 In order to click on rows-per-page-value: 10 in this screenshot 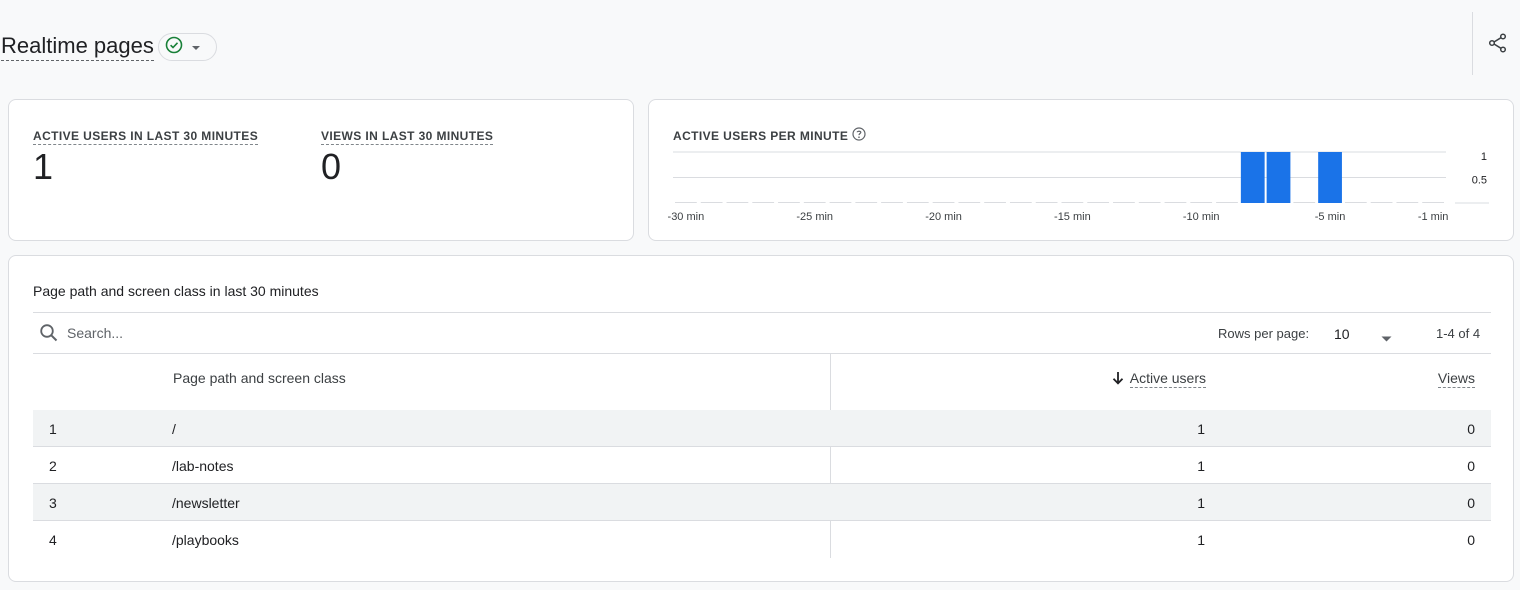, I will do `click(1342, 334)`.